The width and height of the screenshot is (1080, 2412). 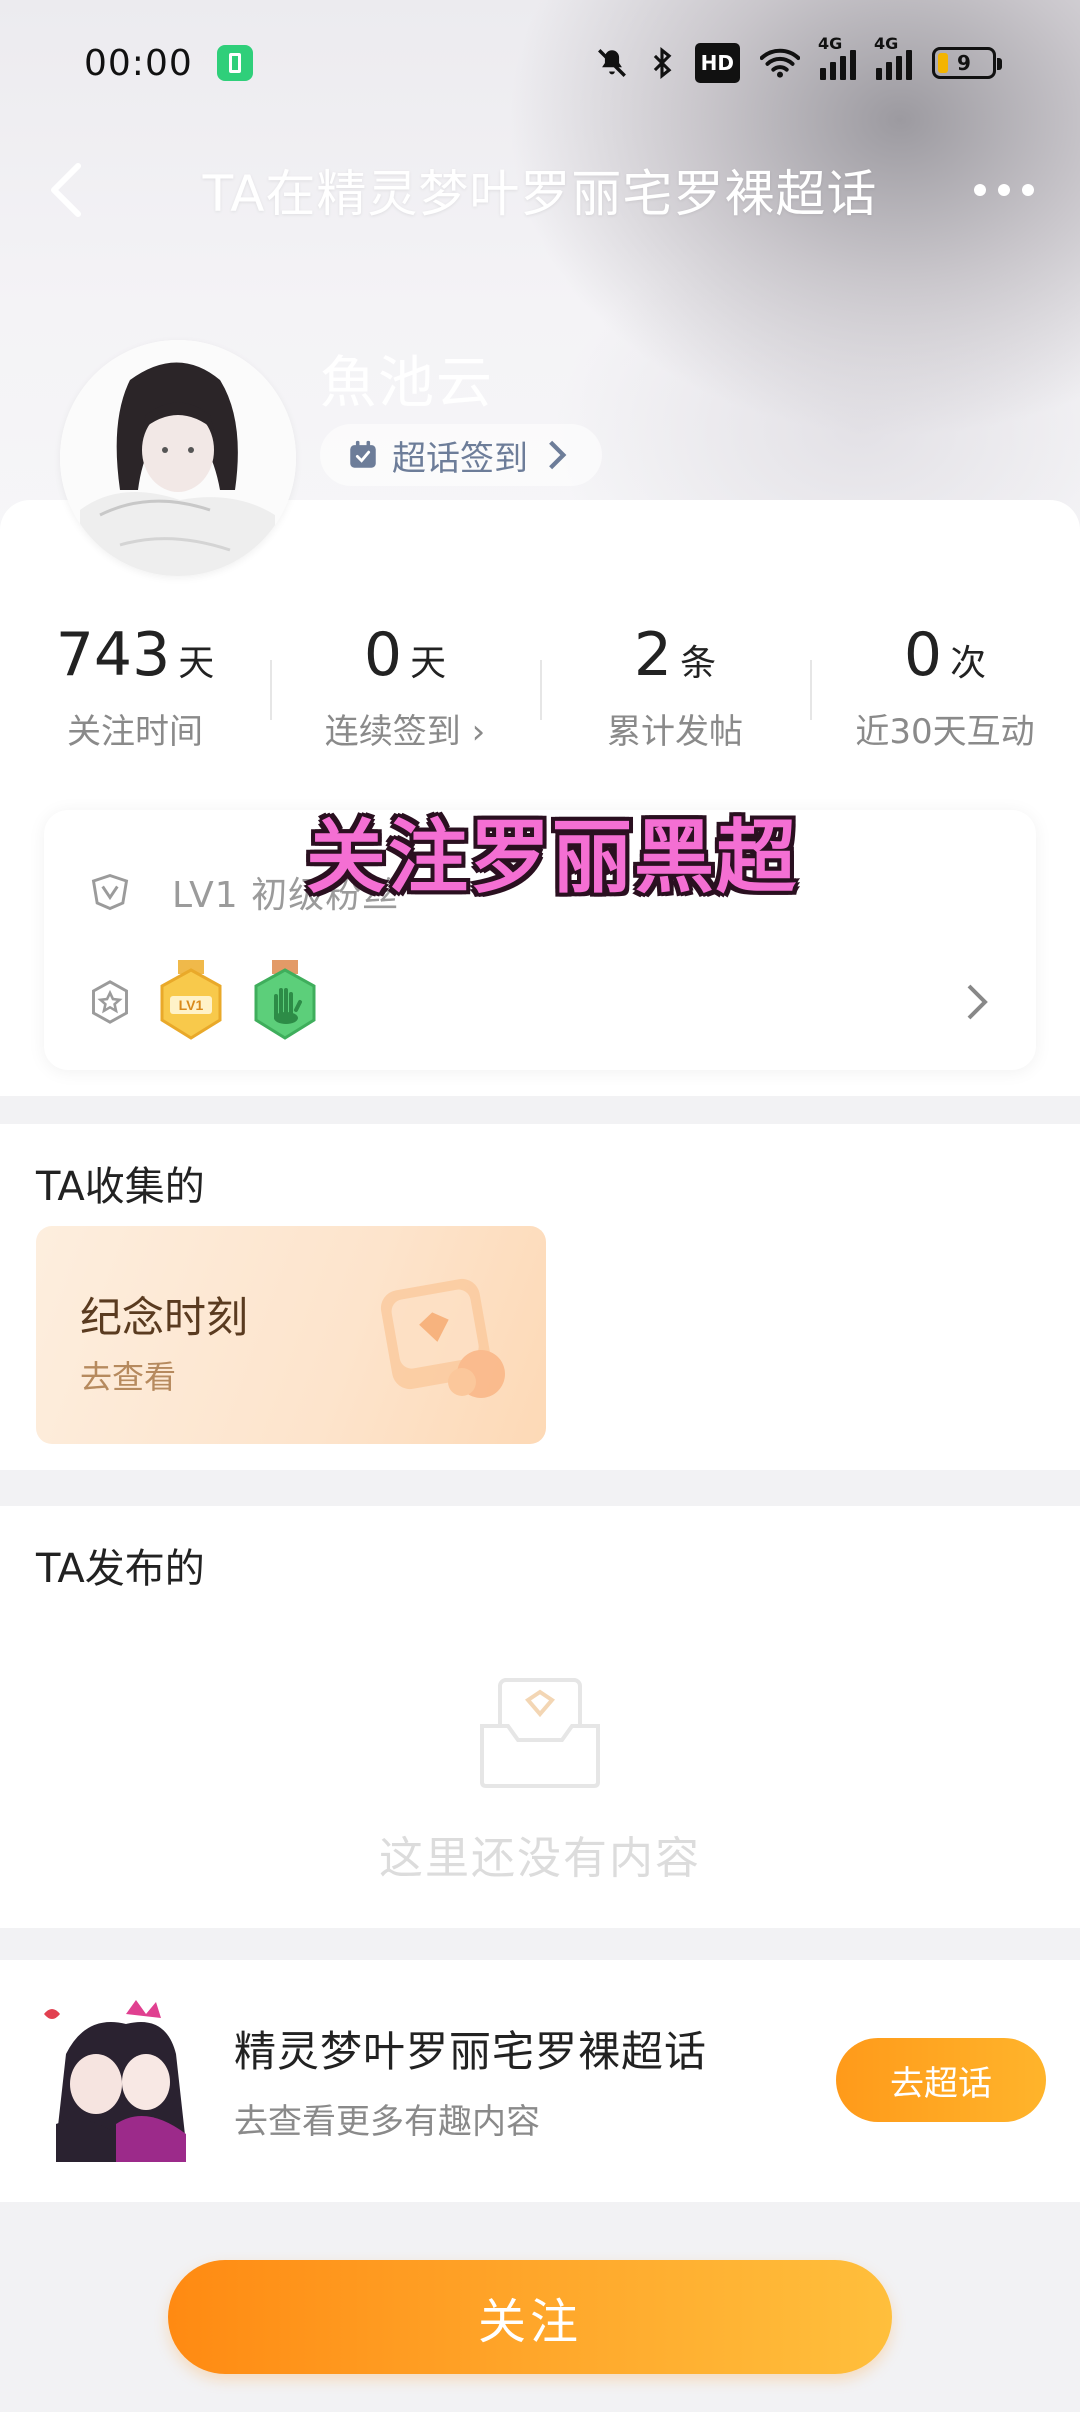 I want to click on page-title: TA在精灵梦叶罗丽宅罗裸超话, so click(x=540, y=194).